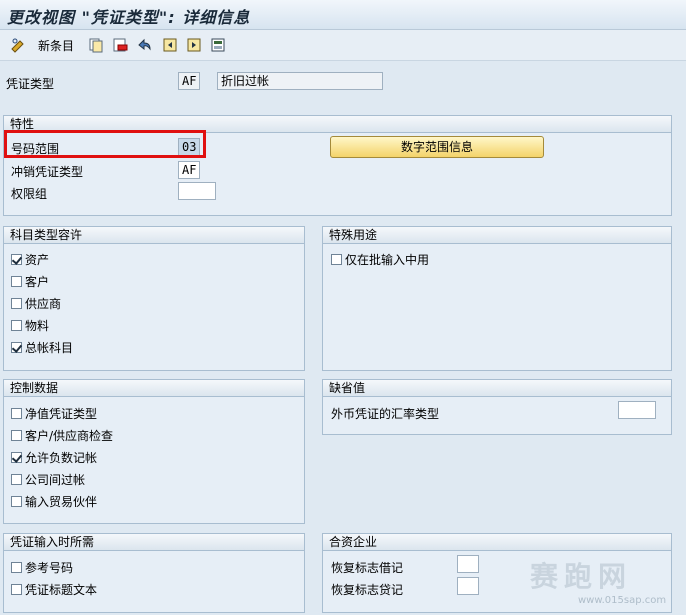  I want to click on authorization-group-field, so click(197, 191).